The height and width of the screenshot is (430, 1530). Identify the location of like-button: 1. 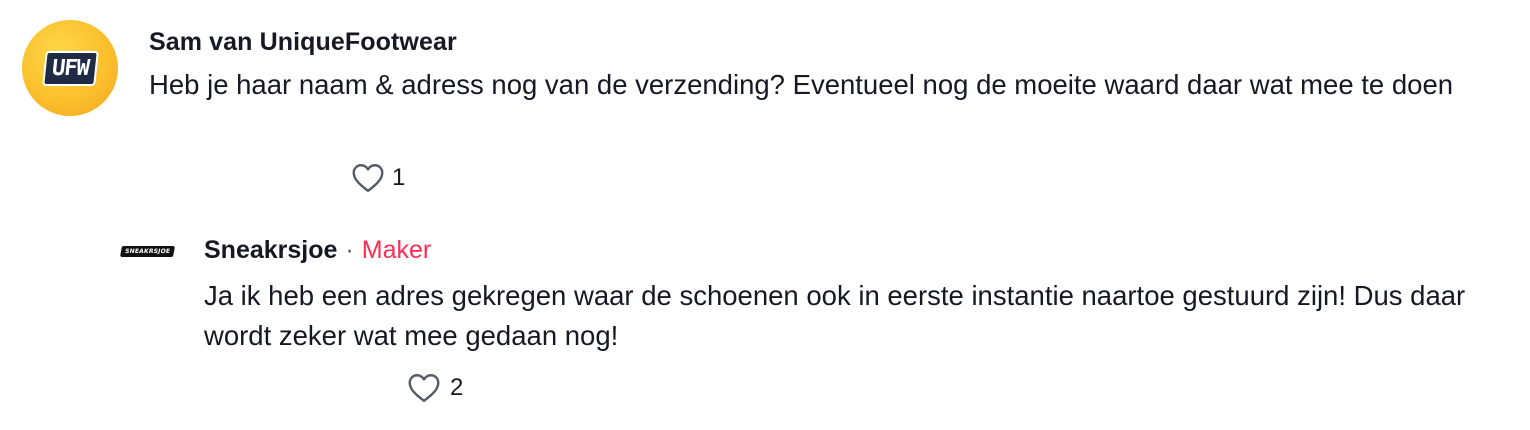
(377, 178).